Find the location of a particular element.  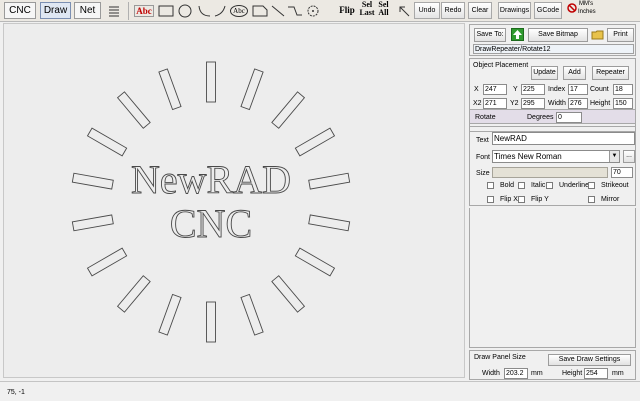

mirror-checkbox is located at coordinates (591, 199).